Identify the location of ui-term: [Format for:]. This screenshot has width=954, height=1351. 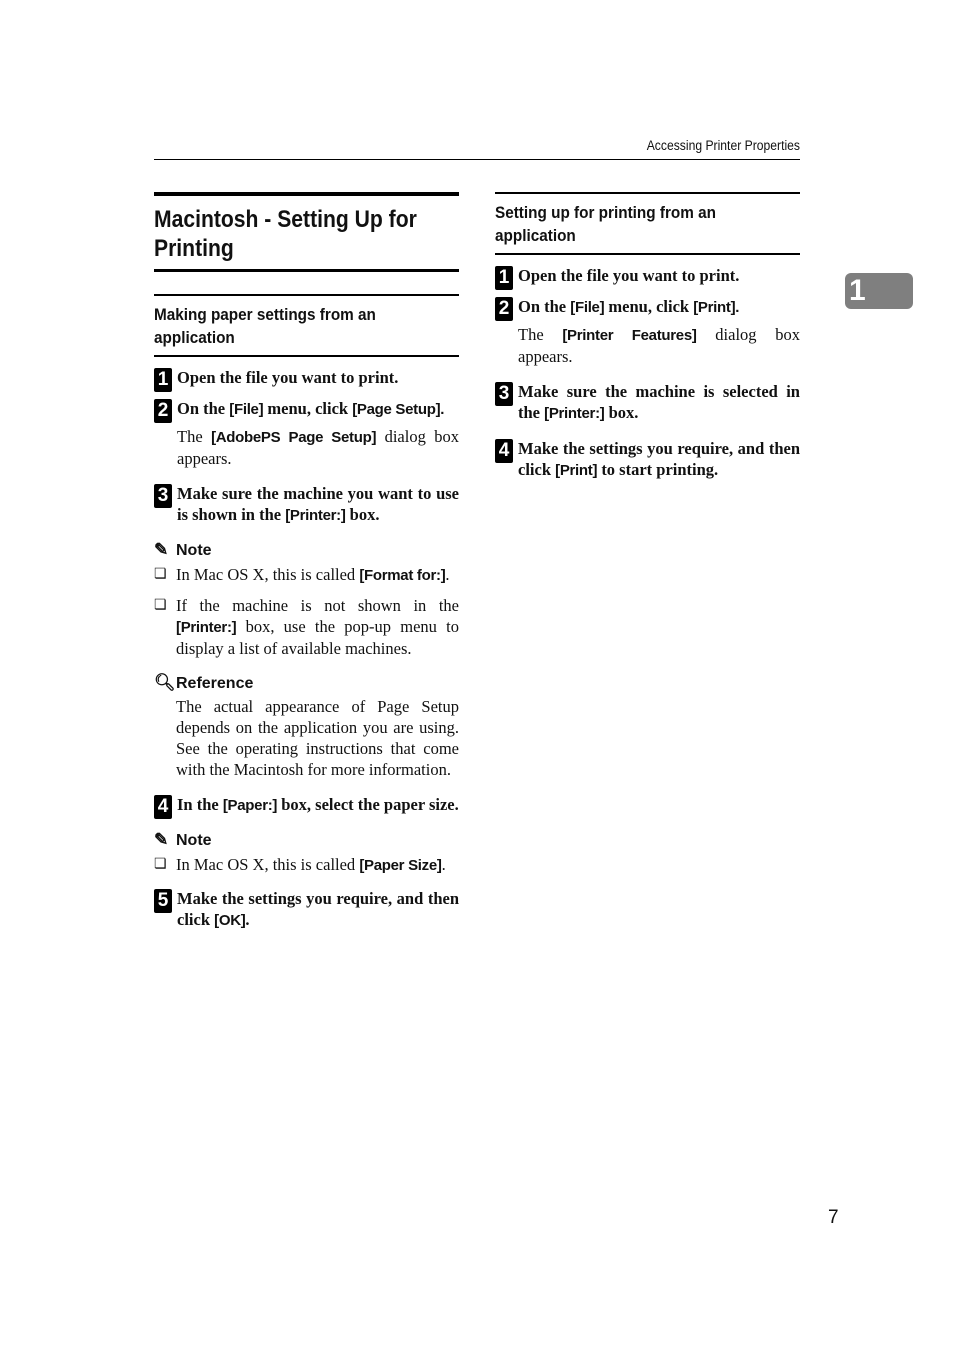
(402, 575).